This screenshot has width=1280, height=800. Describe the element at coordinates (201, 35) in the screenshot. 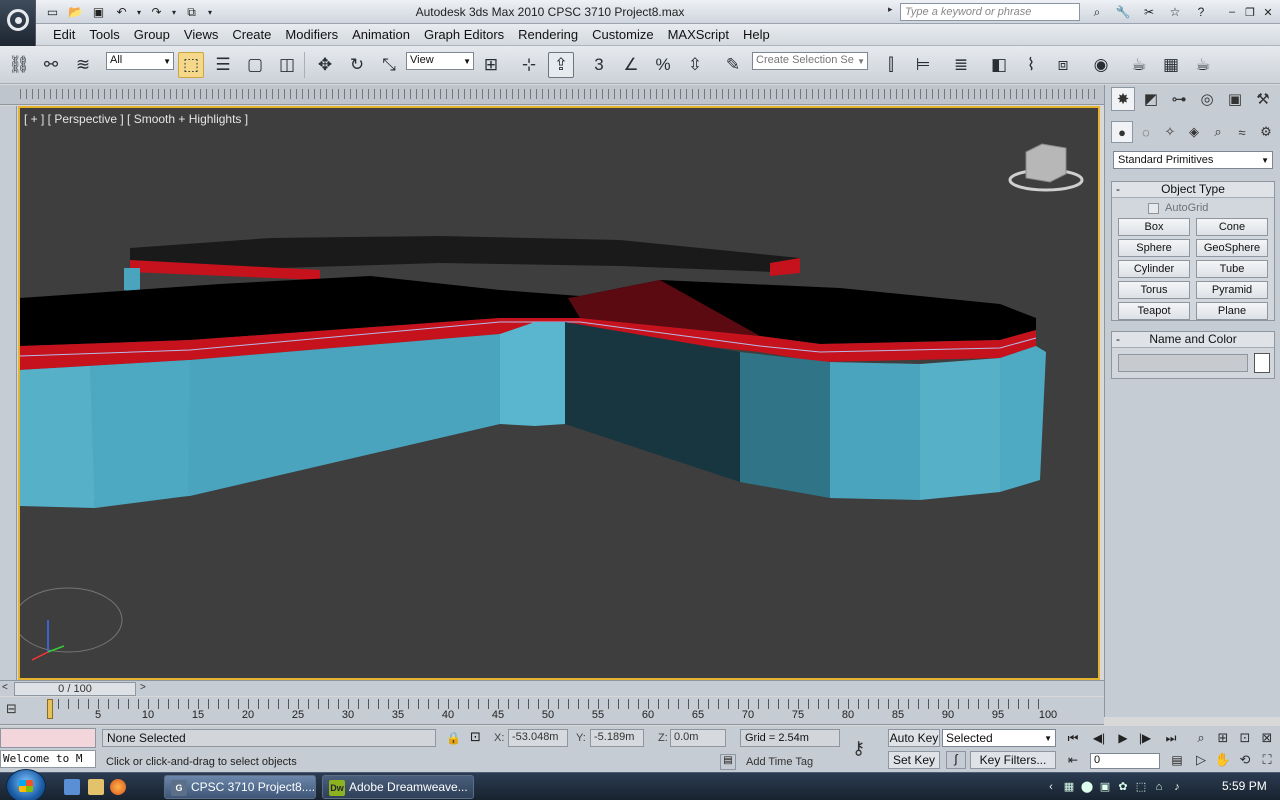

I see `menu-views: Views` at that location.